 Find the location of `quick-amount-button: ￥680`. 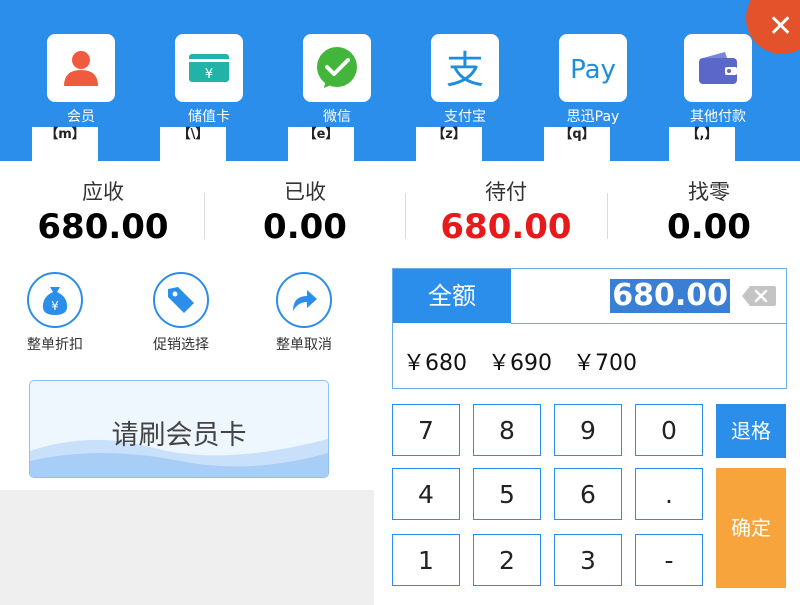

quick-amount-button: ￥680 is located at coordinates (435, 363).